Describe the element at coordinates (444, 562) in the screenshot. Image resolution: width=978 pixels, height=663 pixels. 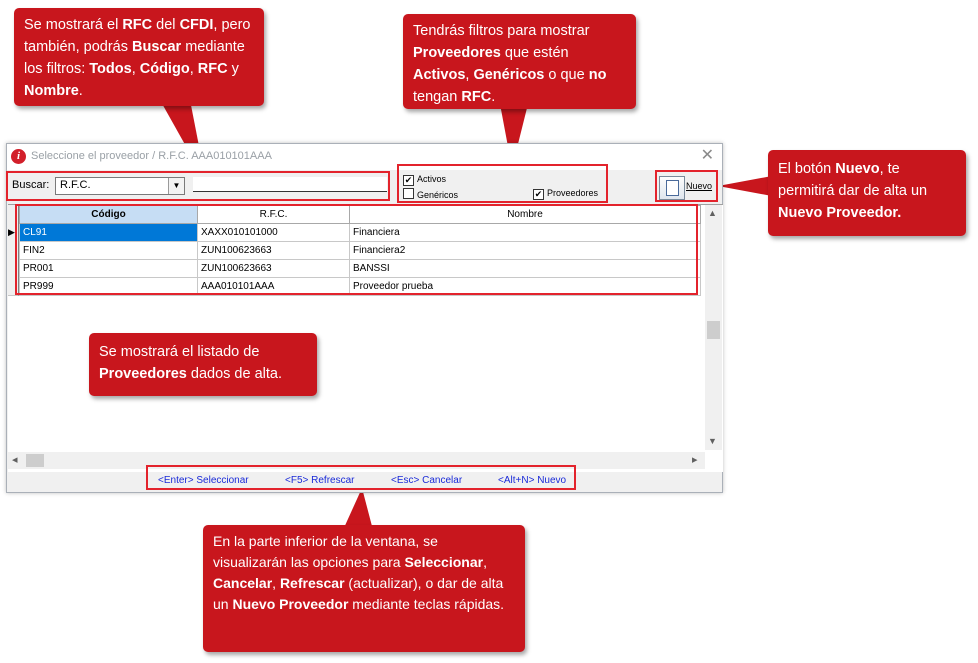
I see `callout-bold: Seleccionar` at that location.